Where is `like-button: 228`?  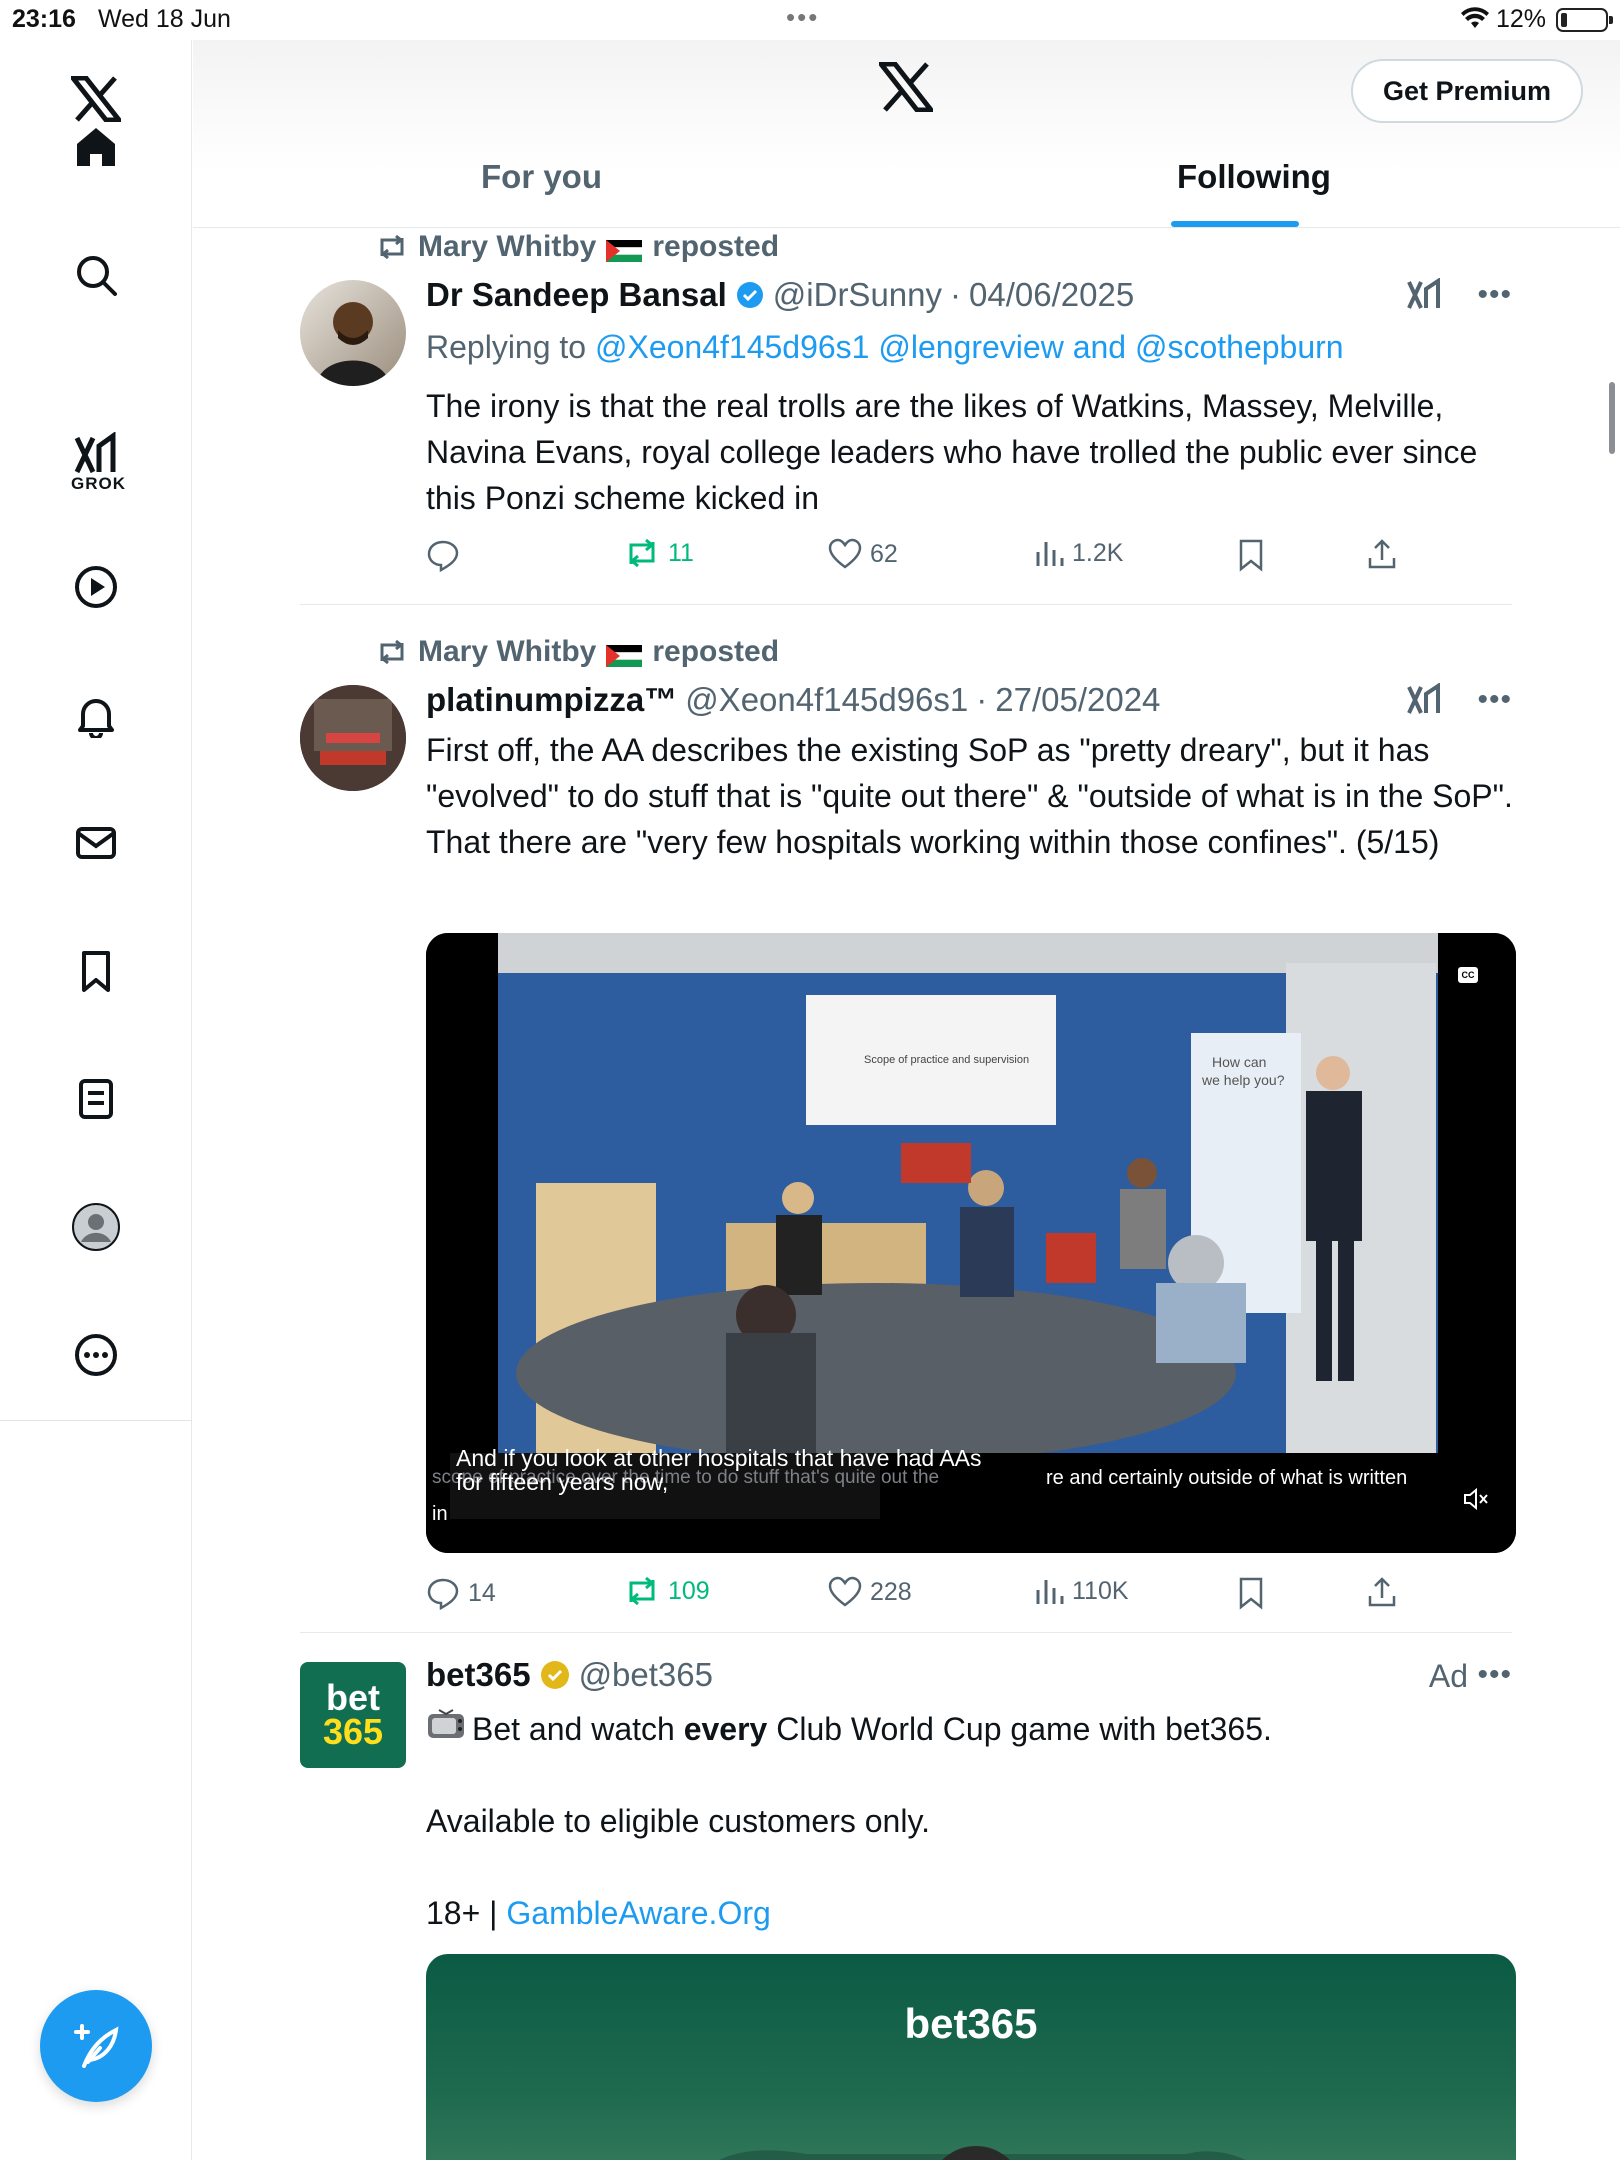
like-button: 228 is located at coordinates (870, 1592).